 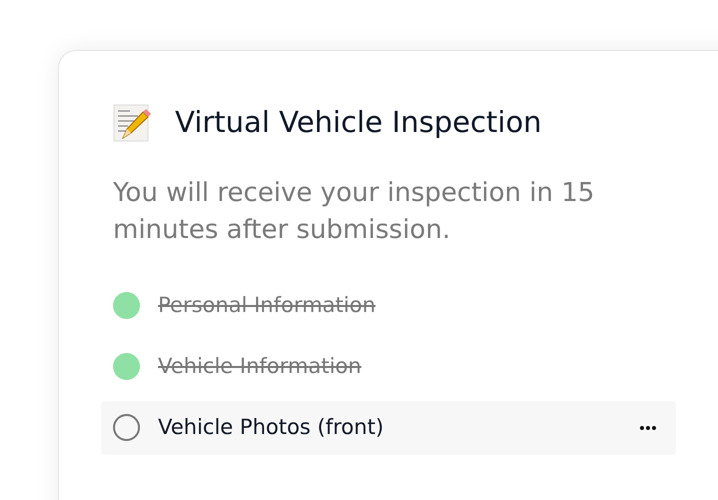 What do you see at coordinates (388, 367) in the screenshot?
I see `step-row: Vehicle Information` at bounding box center [388, 367].